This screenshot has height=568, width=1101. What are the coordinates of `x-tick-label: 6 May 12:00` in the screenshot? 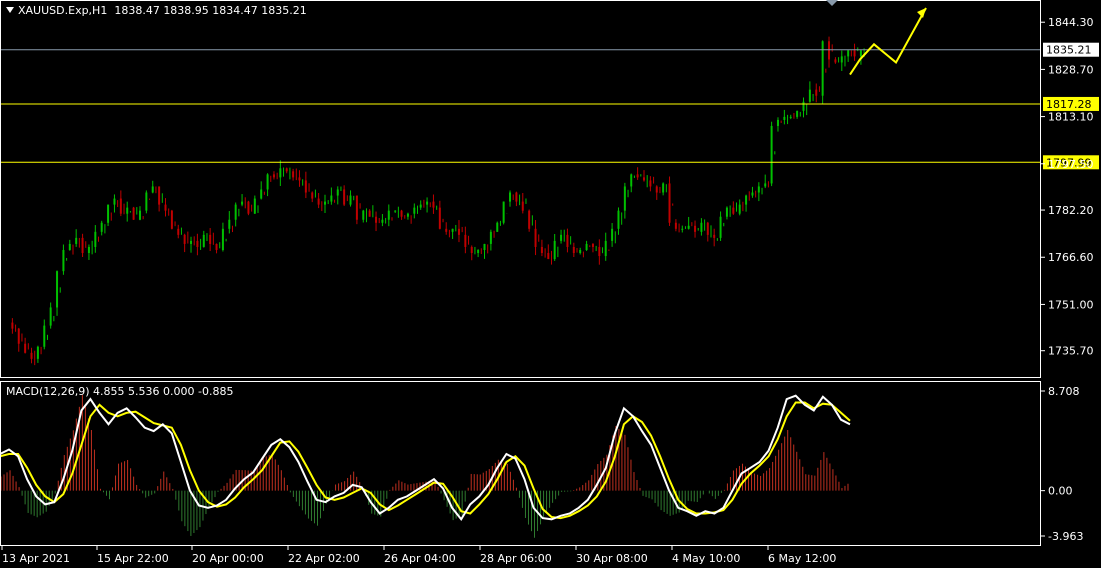 It's located at (802, 558).